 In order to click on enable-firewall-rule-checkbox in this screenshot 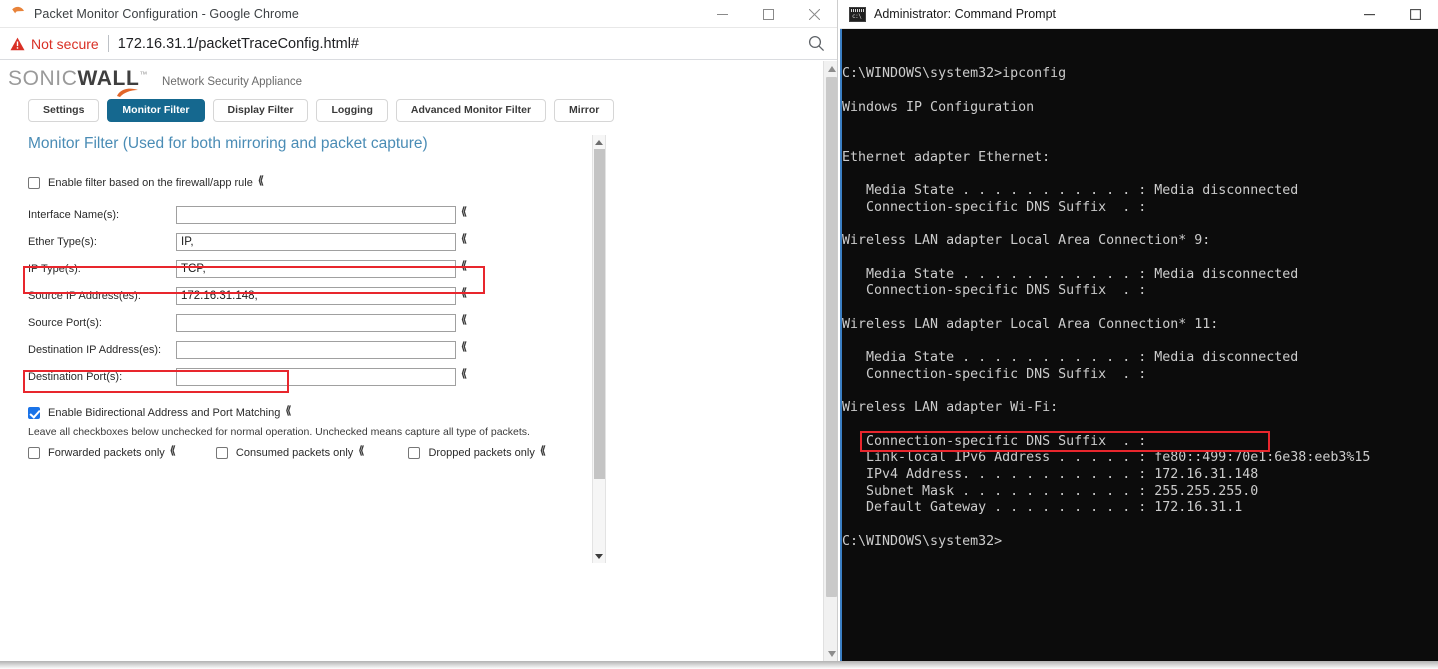, I will do `click(34, 183)`.